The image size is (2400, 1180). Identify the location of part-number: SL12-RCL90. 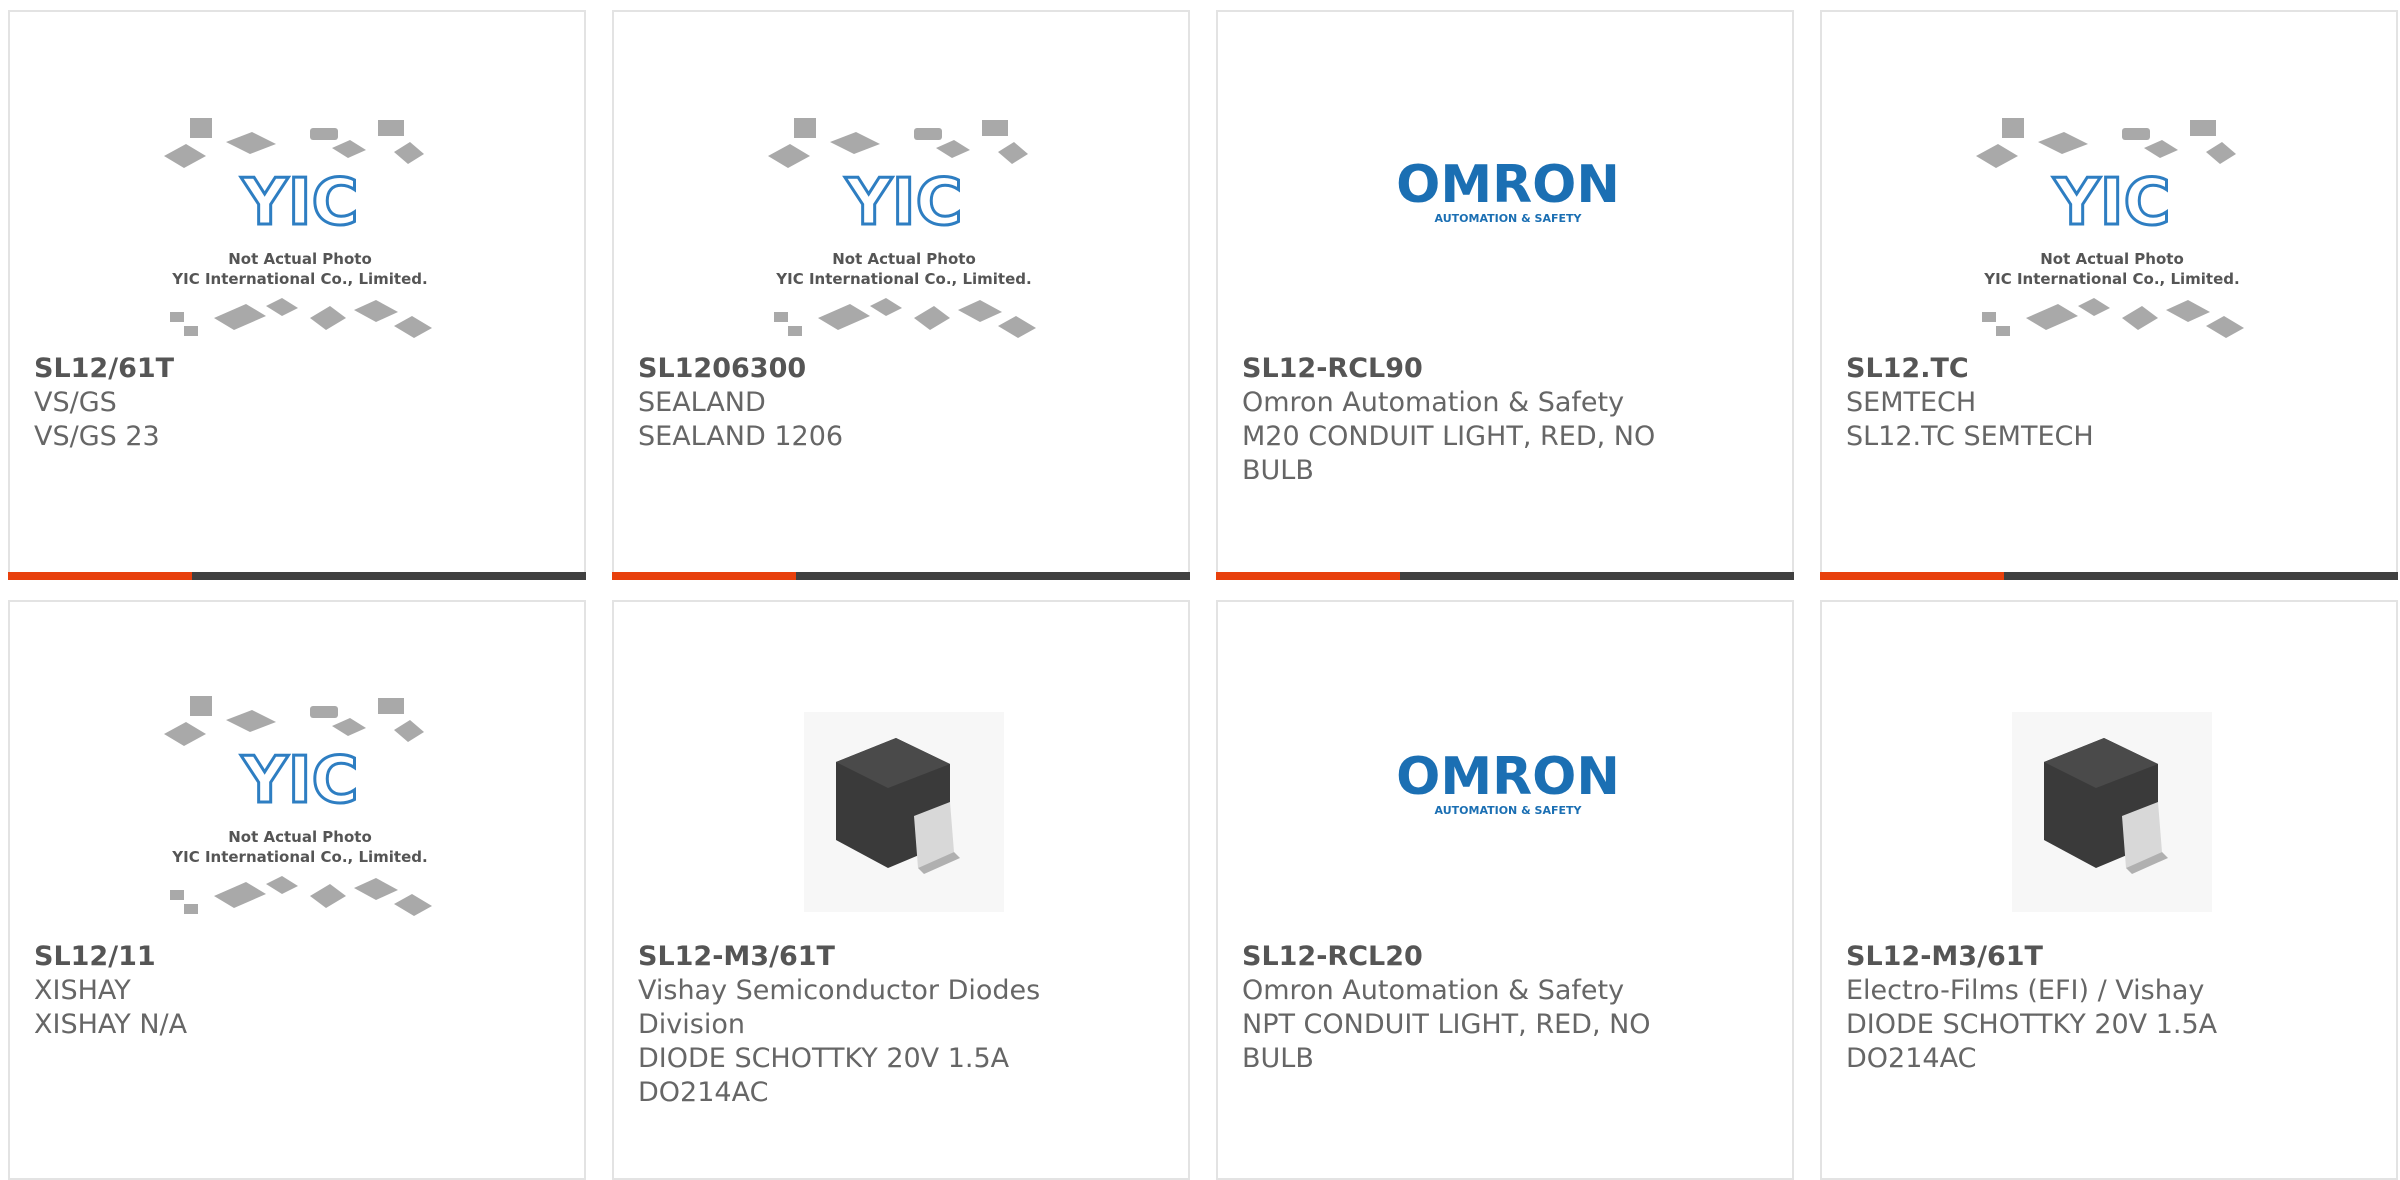
(1462, 369).